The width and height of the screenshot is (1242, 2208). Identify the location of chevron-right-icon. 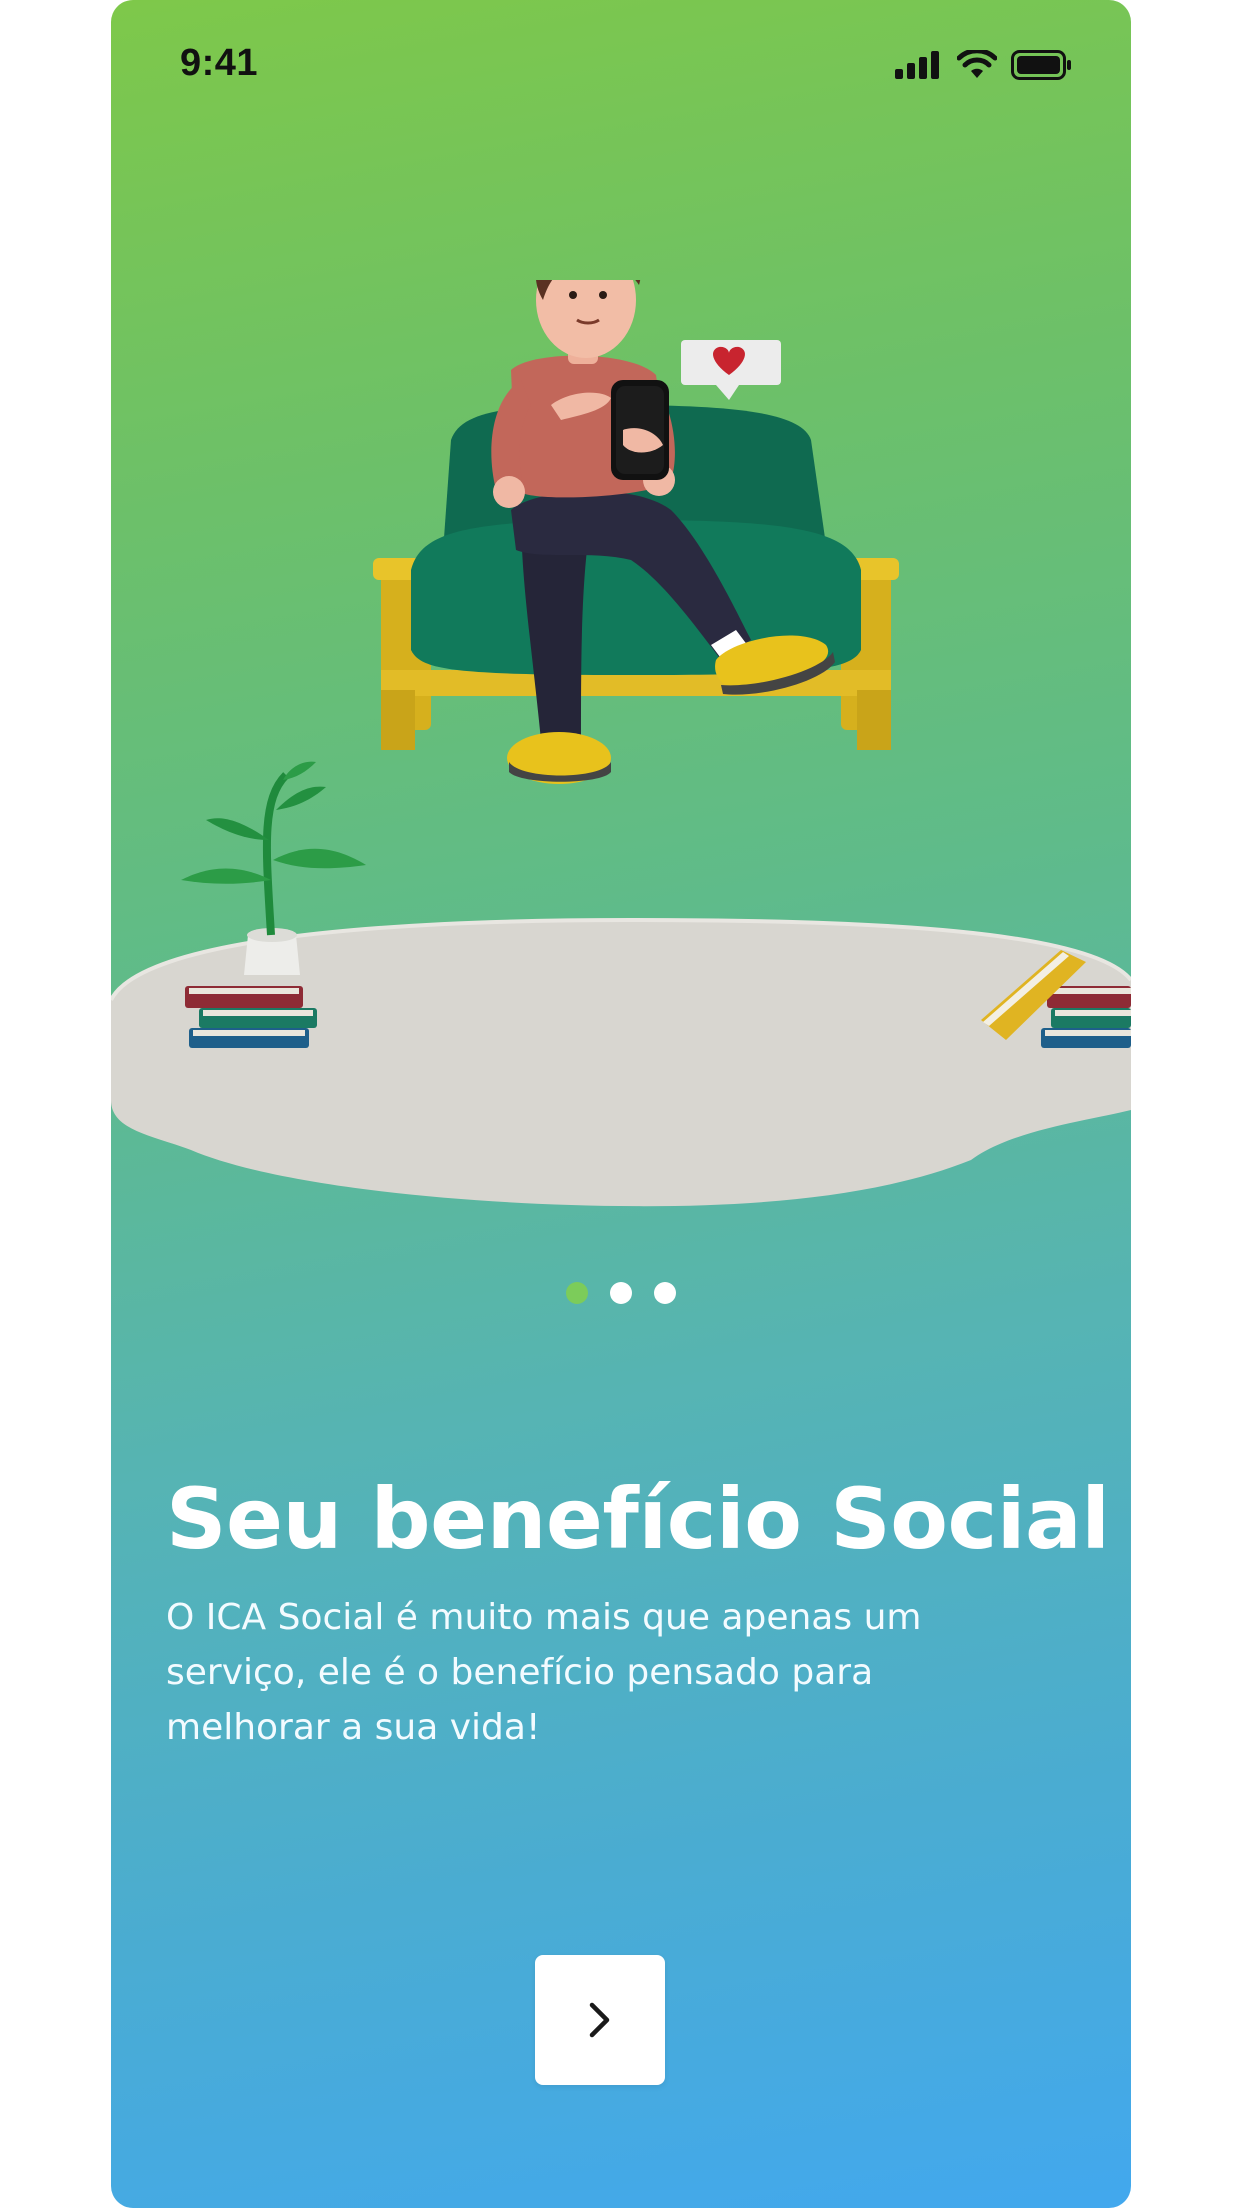
(599, 2020).